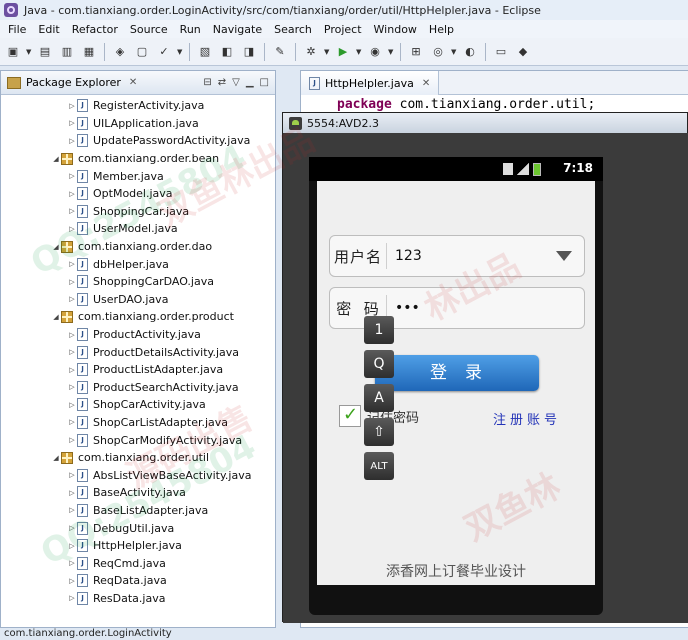 The height and width of the screenshot is (640, 688). I want to click on minimize-icon: ▁, so click(250, 82).